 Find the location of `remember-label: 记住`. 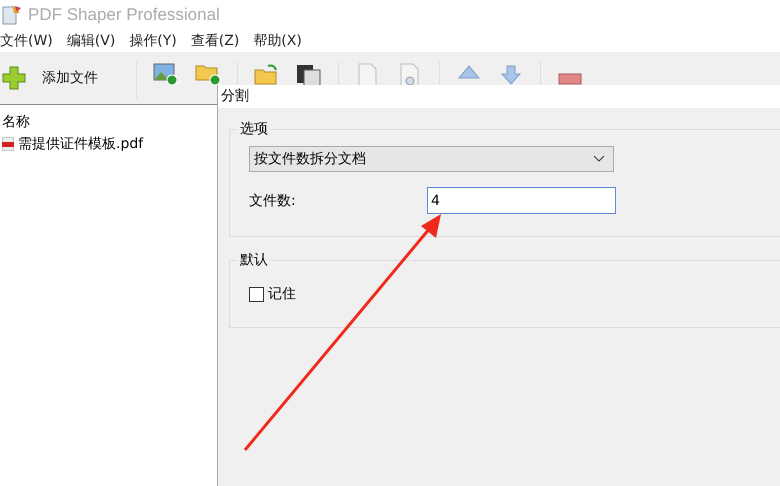

remember-label: 记住 is located at coordinates (282, 294).